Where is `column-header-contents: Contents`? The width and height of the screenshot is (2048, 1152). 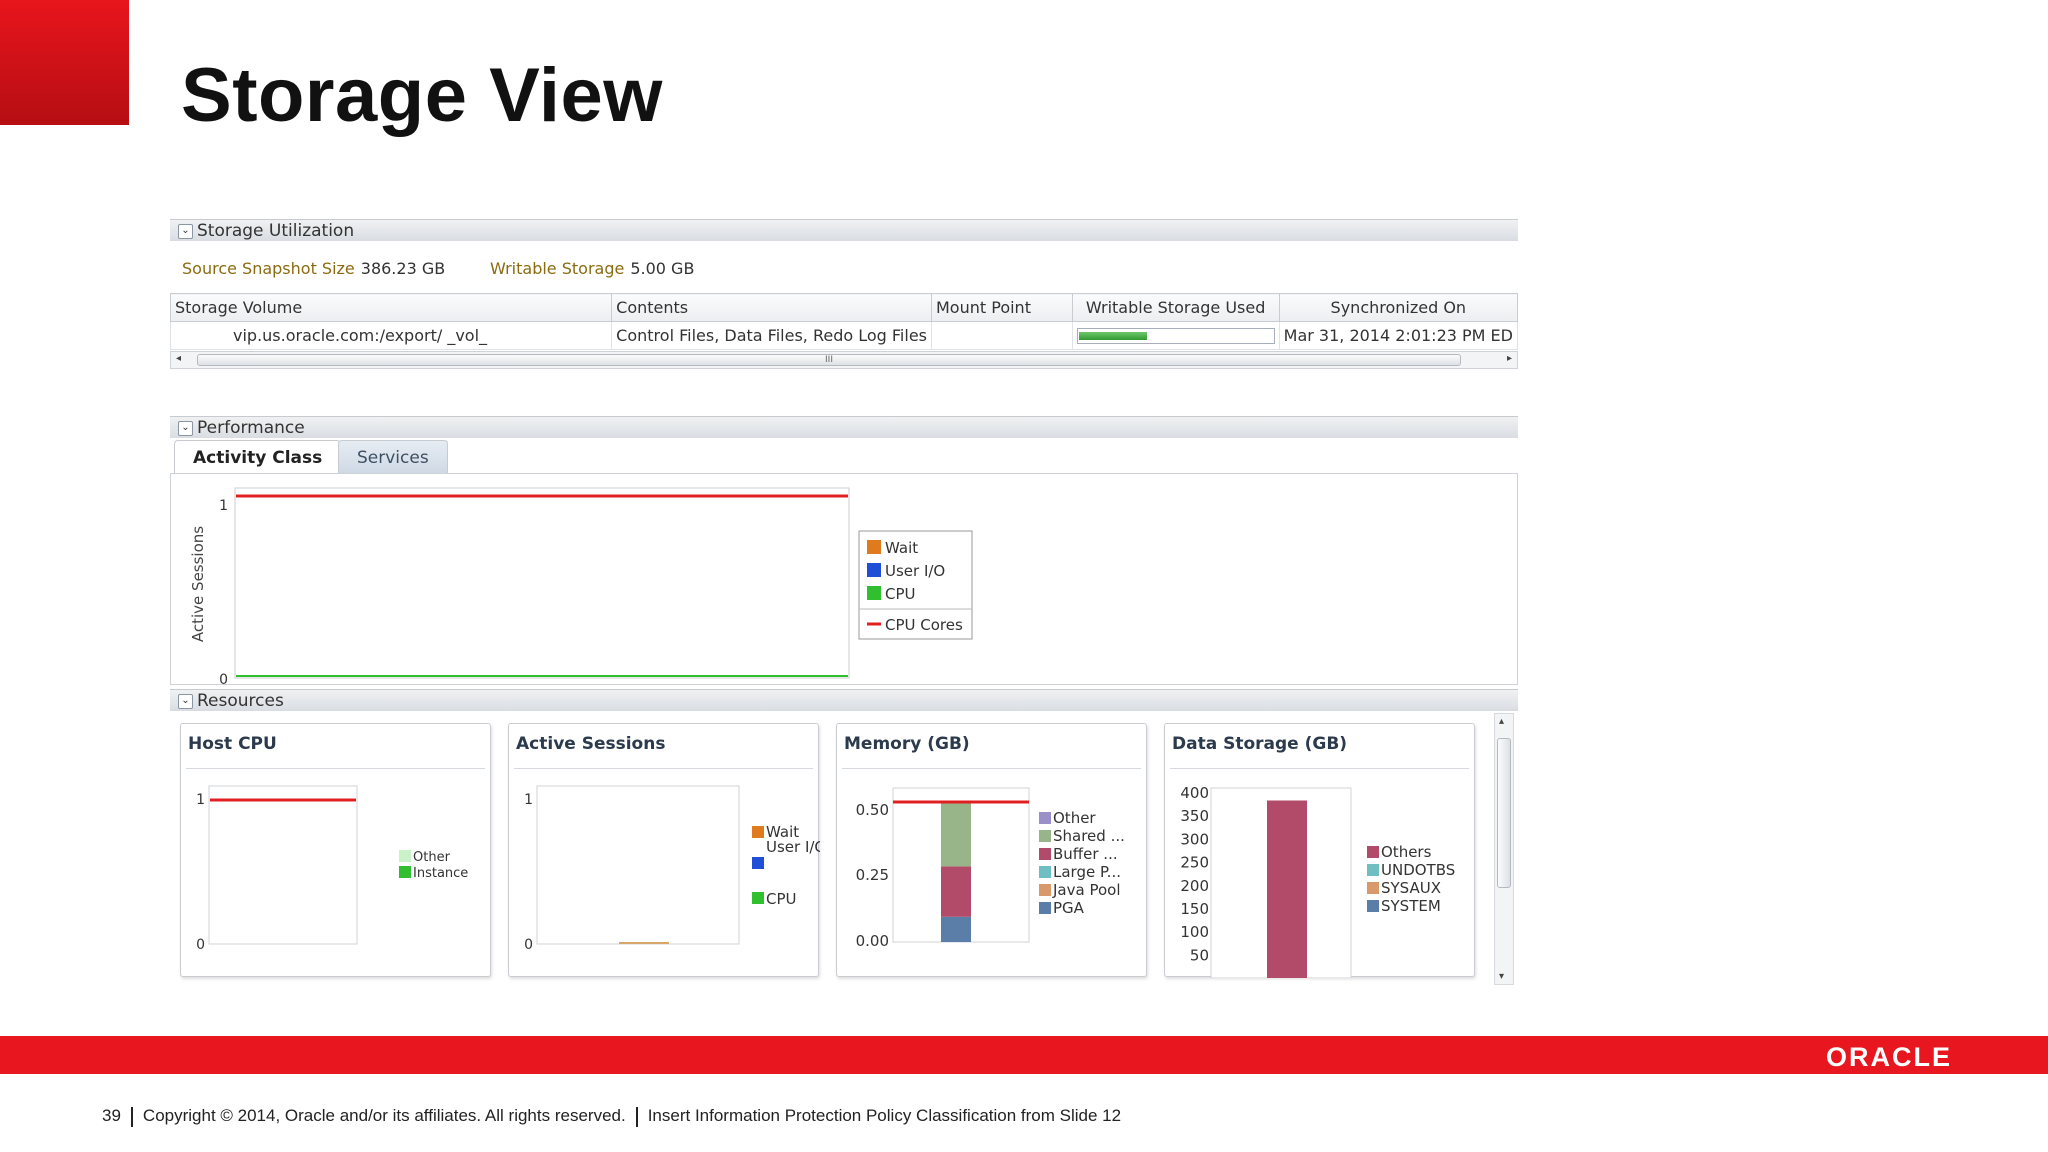
column-header-contents: Contents is located at coordinates (771, 307).